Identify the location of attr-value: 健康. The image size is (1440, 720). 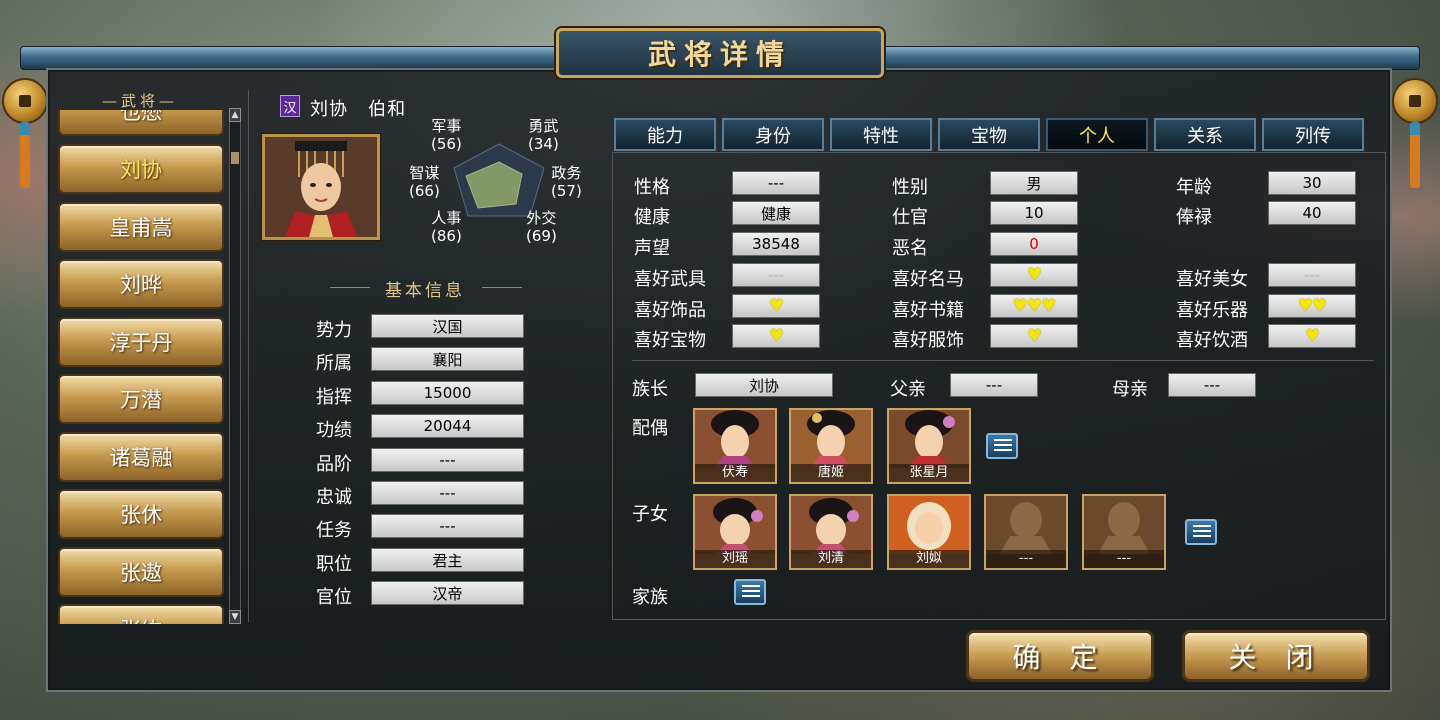
(776, 213).